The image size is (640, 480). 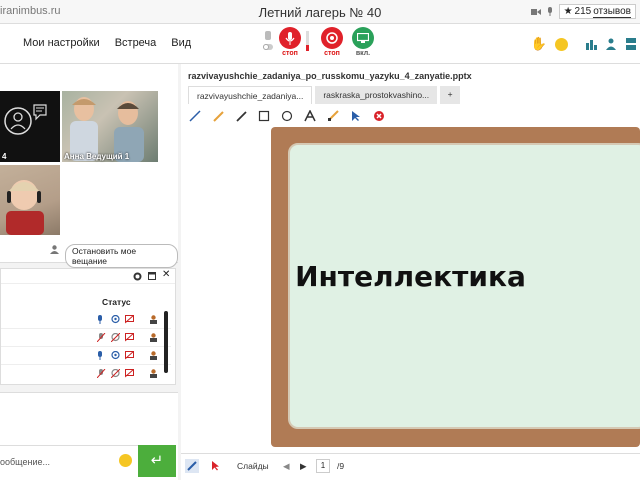 I want to click on reviews-count: 215, so click(x=583, y=11).